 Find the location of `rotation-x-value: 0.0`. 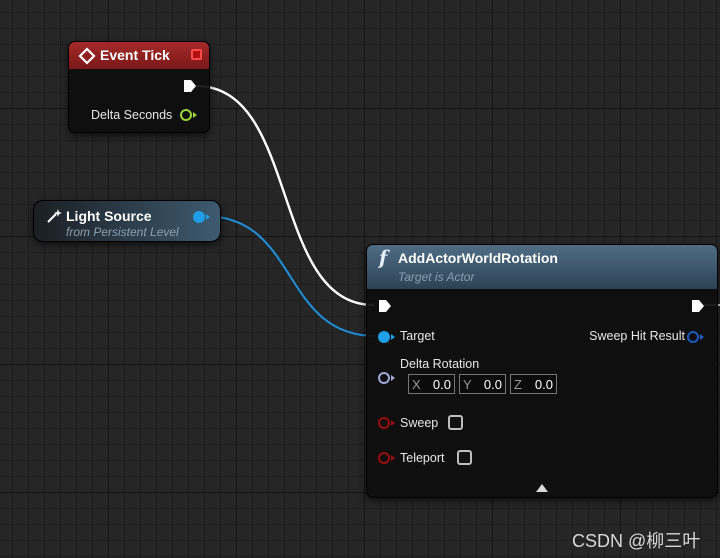

rotation-x-value: 0.0 is located at coordinates (441, 384).